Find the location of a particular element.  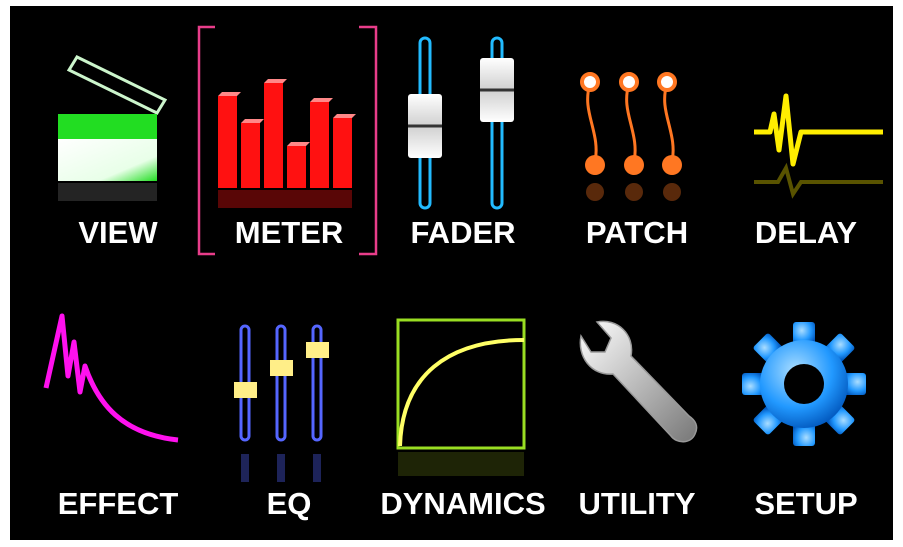

menu-label: METER is located at coordinates (289, 232).